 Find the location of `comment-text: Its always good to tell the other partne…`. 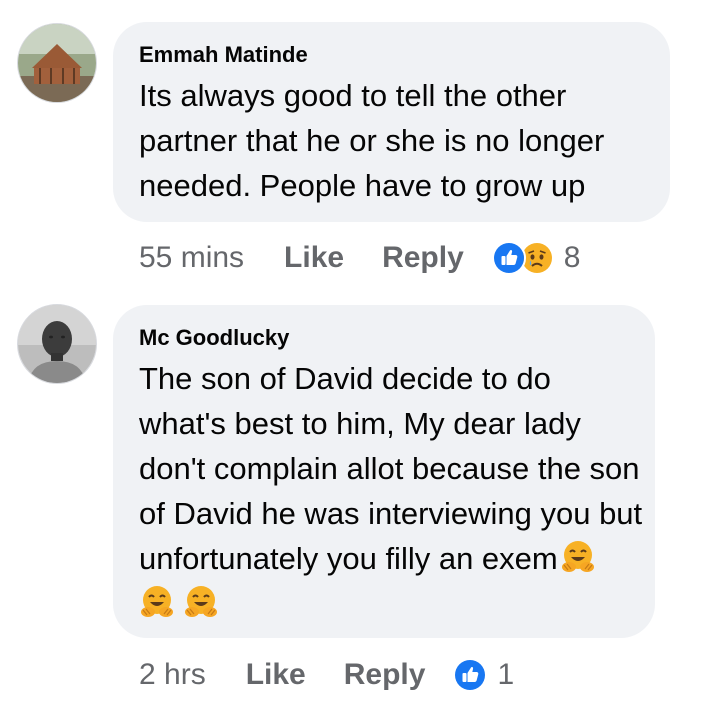

comment-text: Its always good to tell the other partne… is located at coordinates (372, 140).